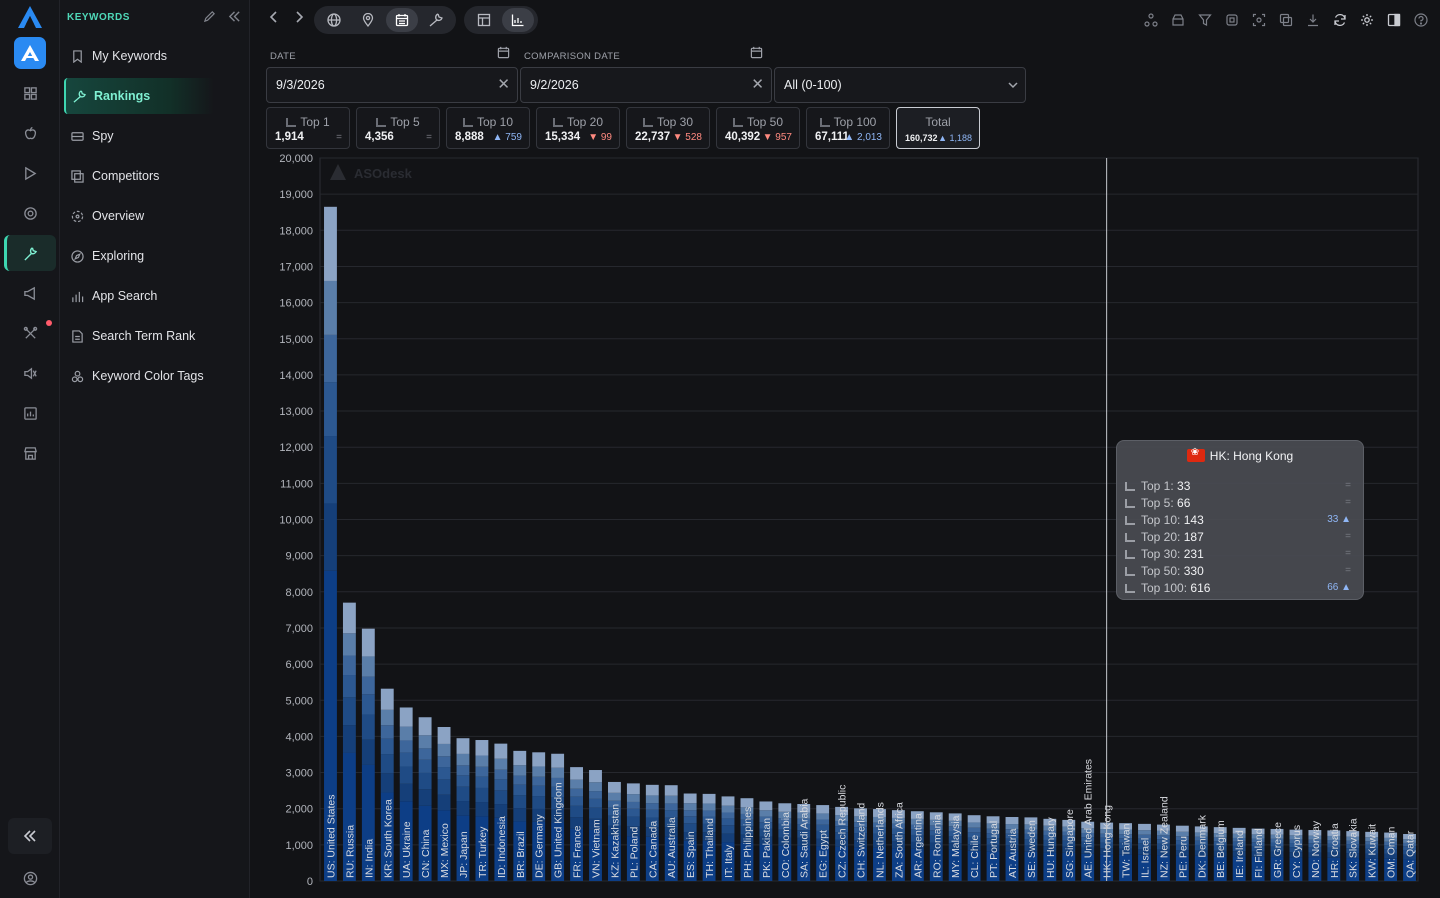  I want to click on stat-chip-top-30: Top 30 22,737 ▼ 528, so click(668, 128).